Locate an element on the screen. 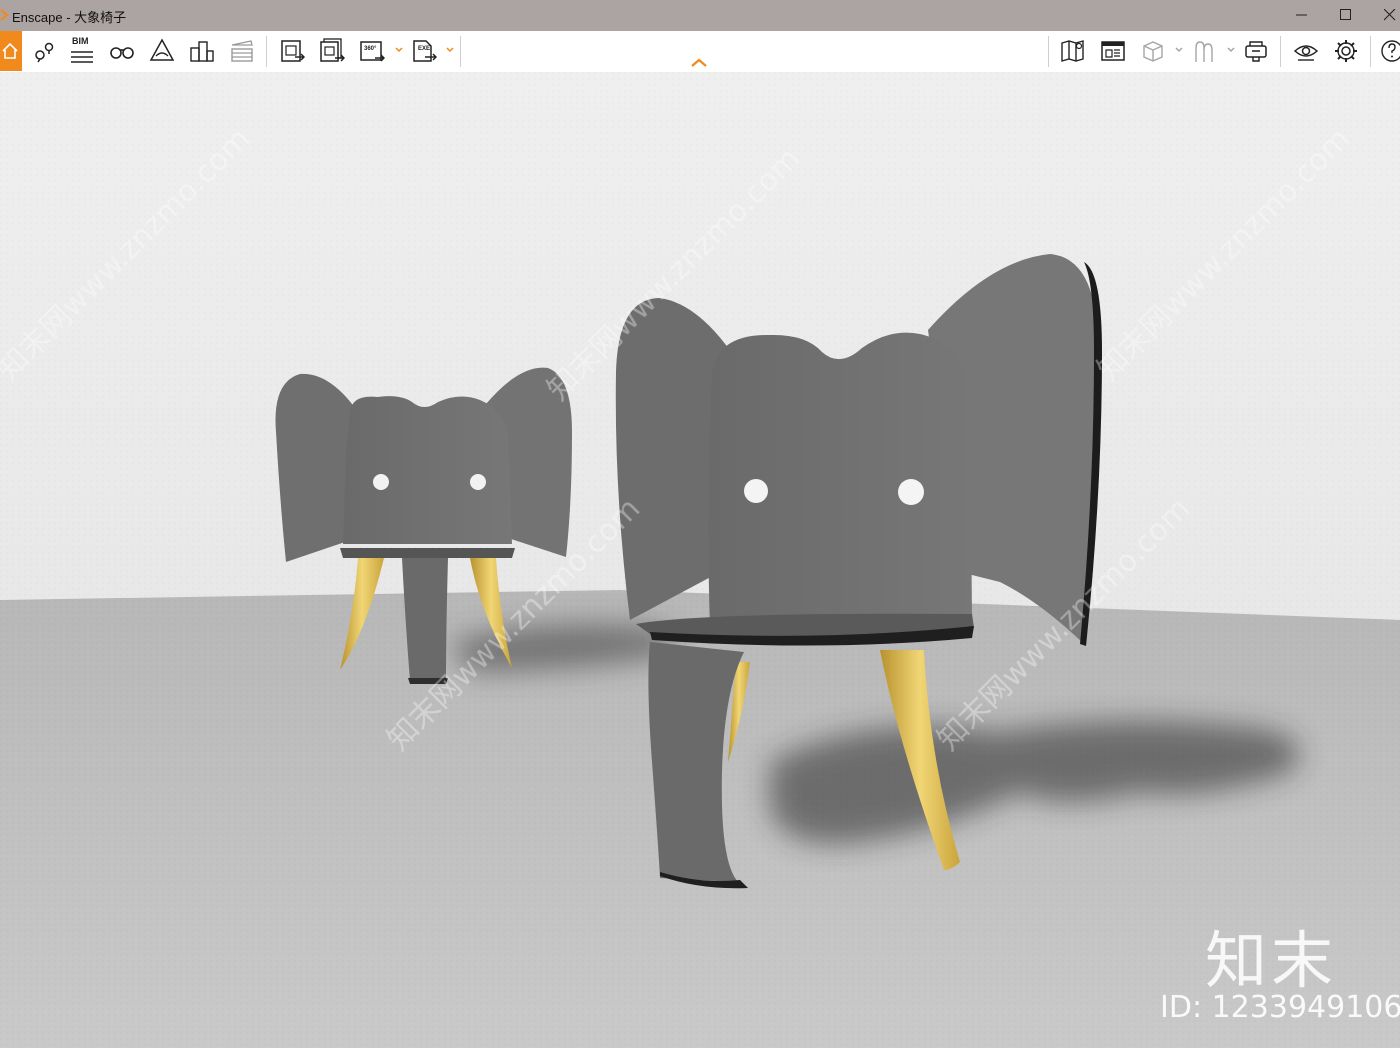 This screenshot has height=1050, width=1400. bim-button: BIM is located at coordinates (82, 51).